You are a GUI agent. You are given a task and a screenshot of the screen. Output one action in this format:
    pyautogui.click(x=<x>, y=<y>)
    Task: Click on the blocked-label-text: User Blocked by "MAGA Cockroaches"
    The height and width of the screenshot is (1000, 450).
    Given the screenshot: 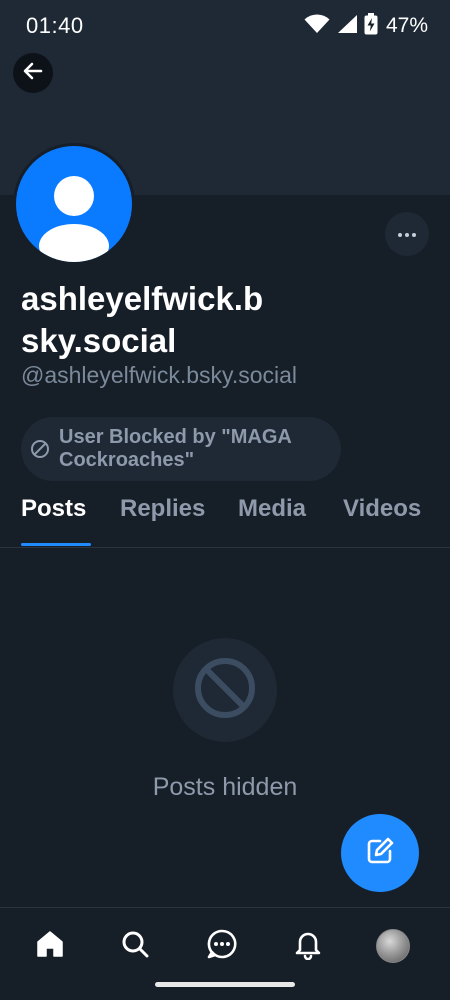 What is the action you would take?
    pyautogui.click(x=175, y=448)
    